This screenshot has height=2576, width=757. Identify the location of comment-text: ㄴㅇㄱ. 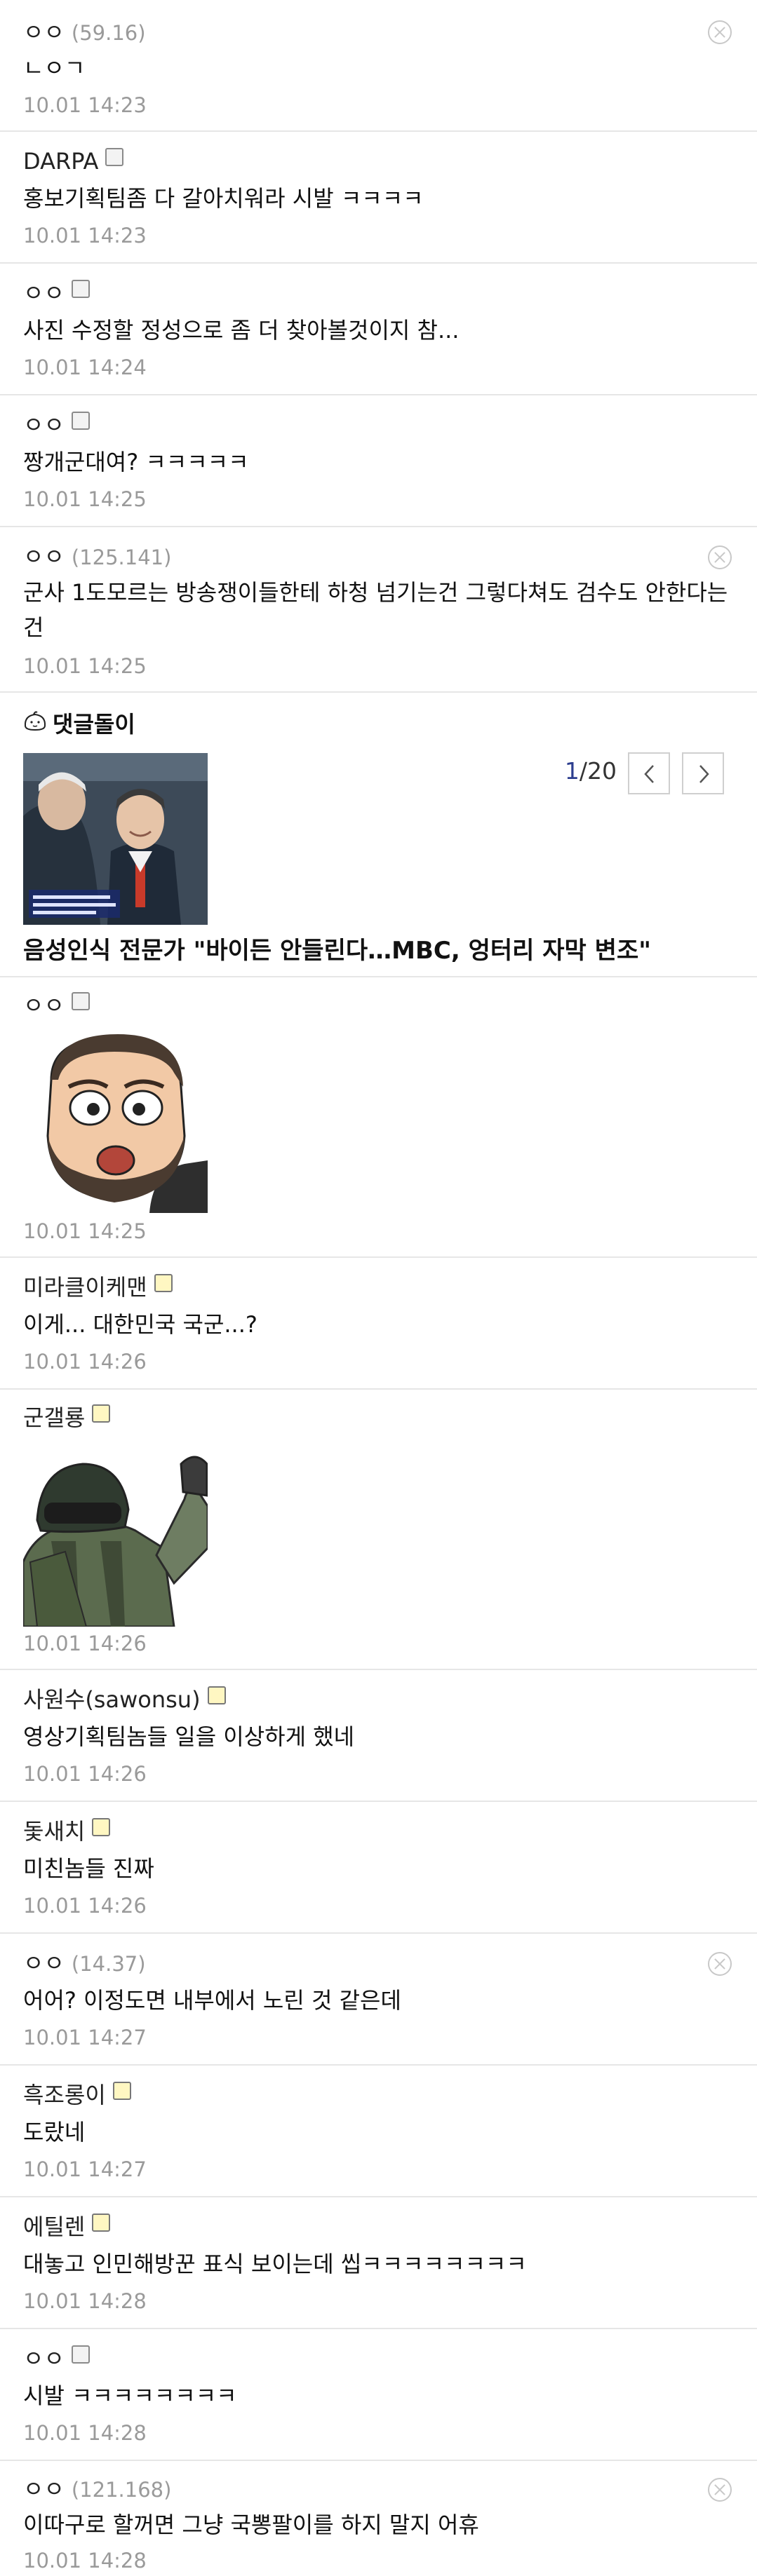
(54, 68).